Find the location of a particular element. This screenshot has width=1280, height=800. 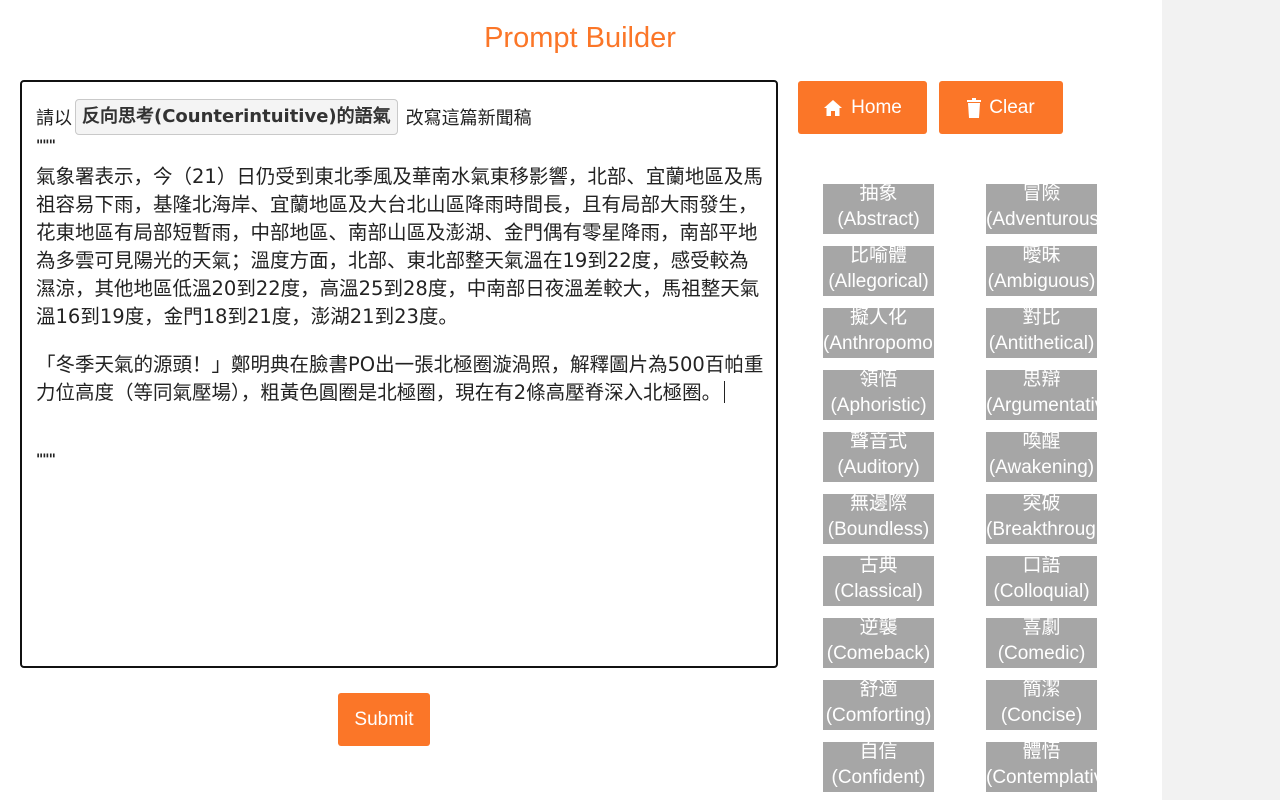

tone-option-en: (Confident) is located at coordinates (878, 777).